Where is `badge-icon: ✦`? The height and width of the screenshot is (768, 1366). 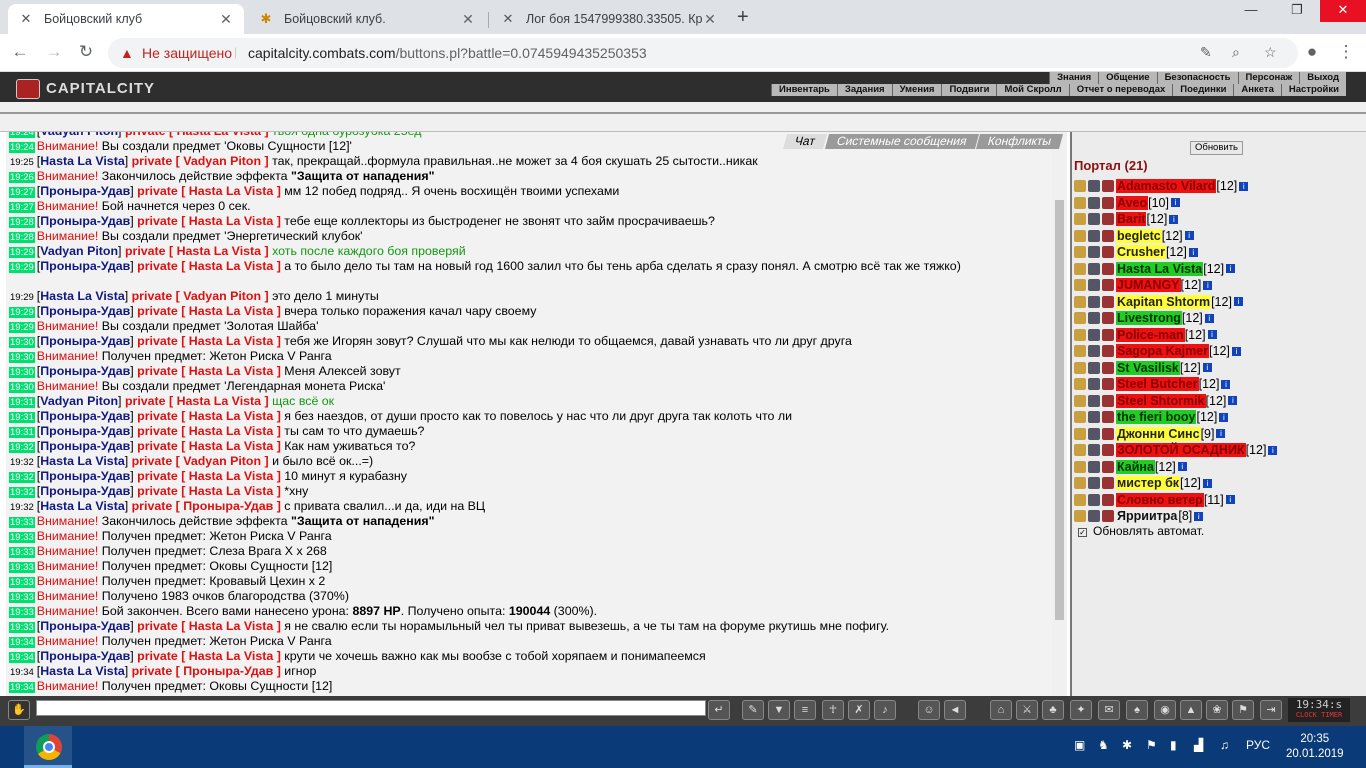
badge-icon: ✦ is located at coordinates (1081, 710).